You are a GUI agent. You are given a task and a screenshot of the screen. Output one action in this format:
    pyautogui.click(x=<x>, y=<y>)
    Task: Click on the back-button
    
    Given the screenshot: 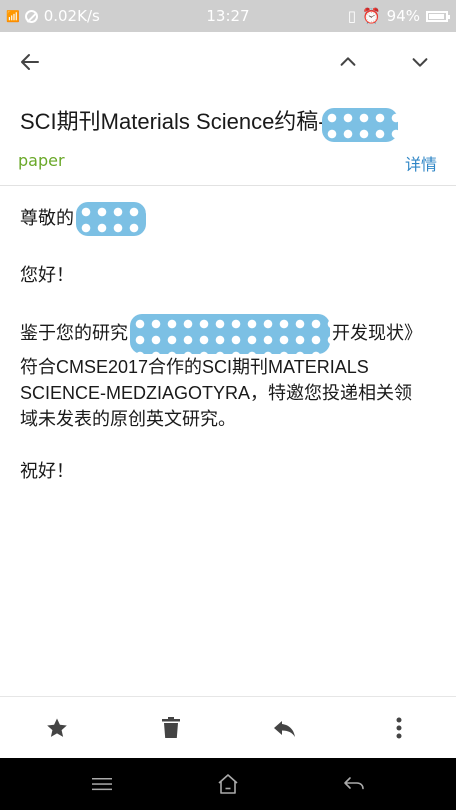 What is the action you would take?
    pyautogui.click(x=30, y=62)
    